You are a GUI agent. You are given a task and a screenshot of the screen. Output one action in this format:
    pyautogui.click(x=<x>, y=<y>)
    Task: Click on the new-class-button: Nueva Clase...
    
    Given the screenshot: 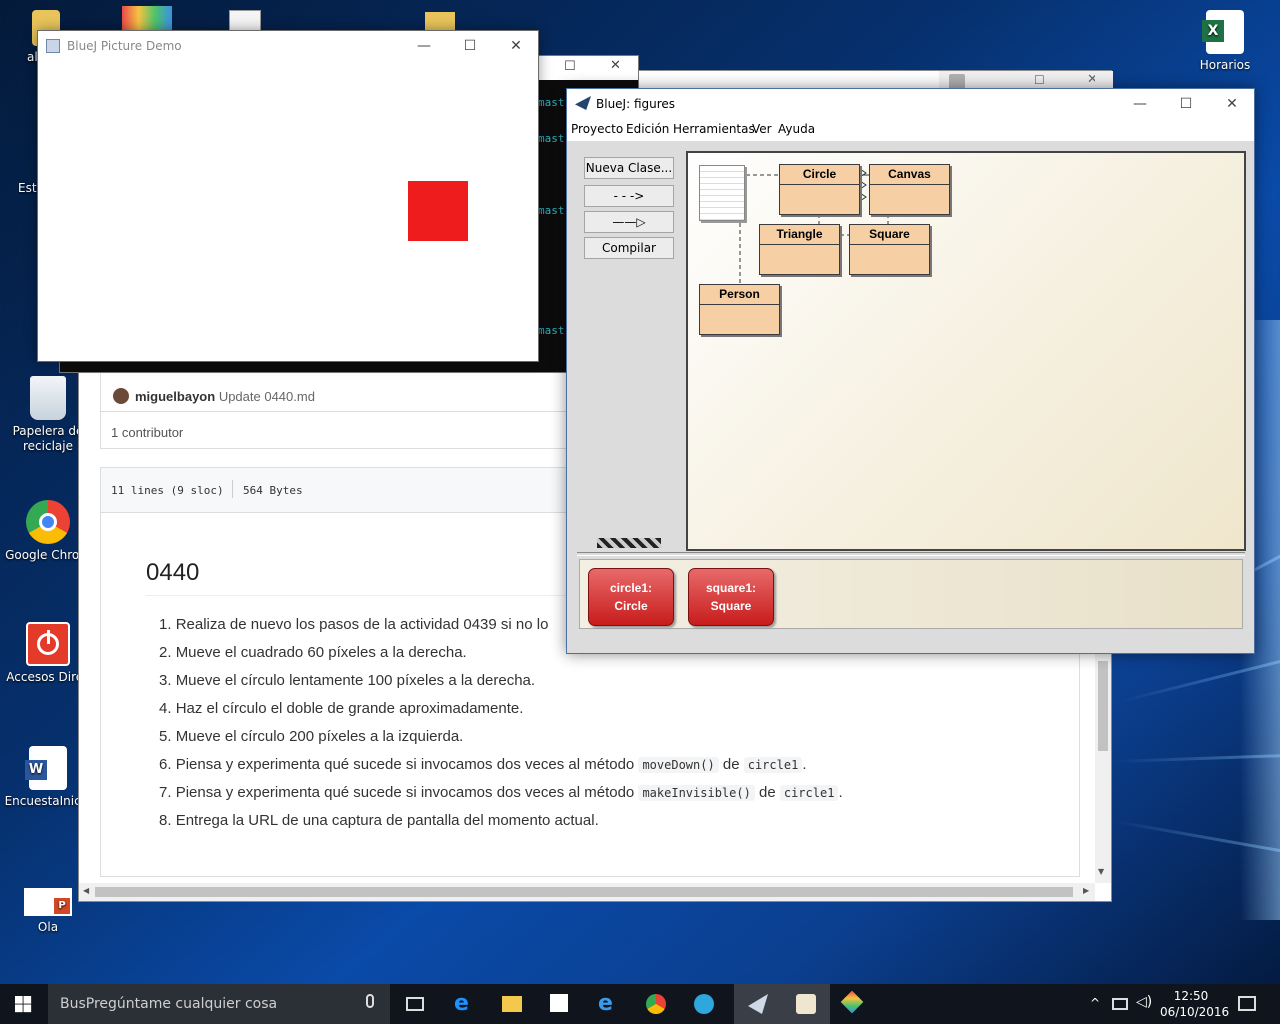 What is the action you would take?
    pyautogui.click(x=629, y=168)
    